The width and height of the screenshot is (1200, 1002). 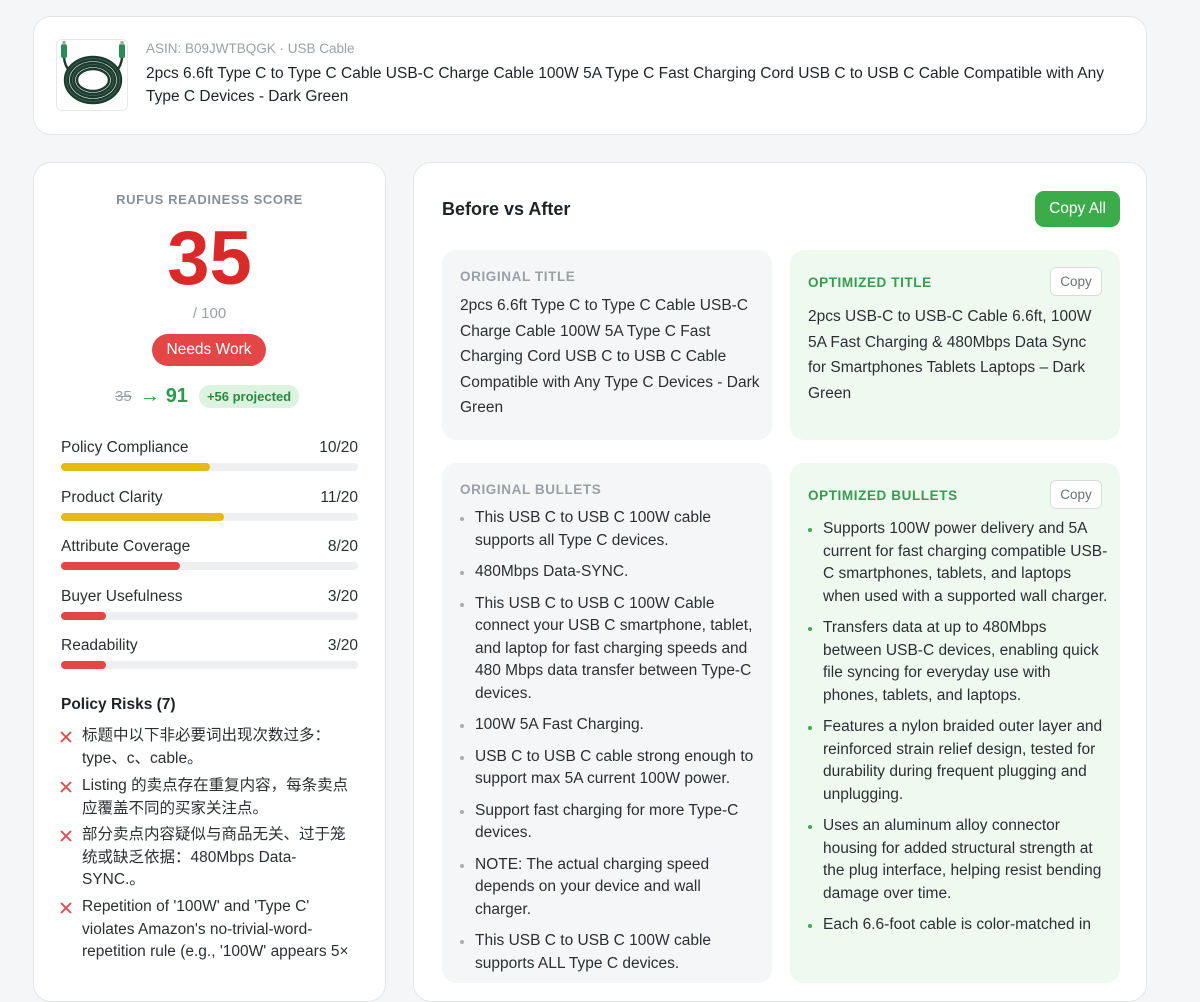 What do you see at coordinates (531, 489) in the screenshot?
I see `original-bullets-label: ORIGINAL BULLETS` at bounding box center [531, 489].